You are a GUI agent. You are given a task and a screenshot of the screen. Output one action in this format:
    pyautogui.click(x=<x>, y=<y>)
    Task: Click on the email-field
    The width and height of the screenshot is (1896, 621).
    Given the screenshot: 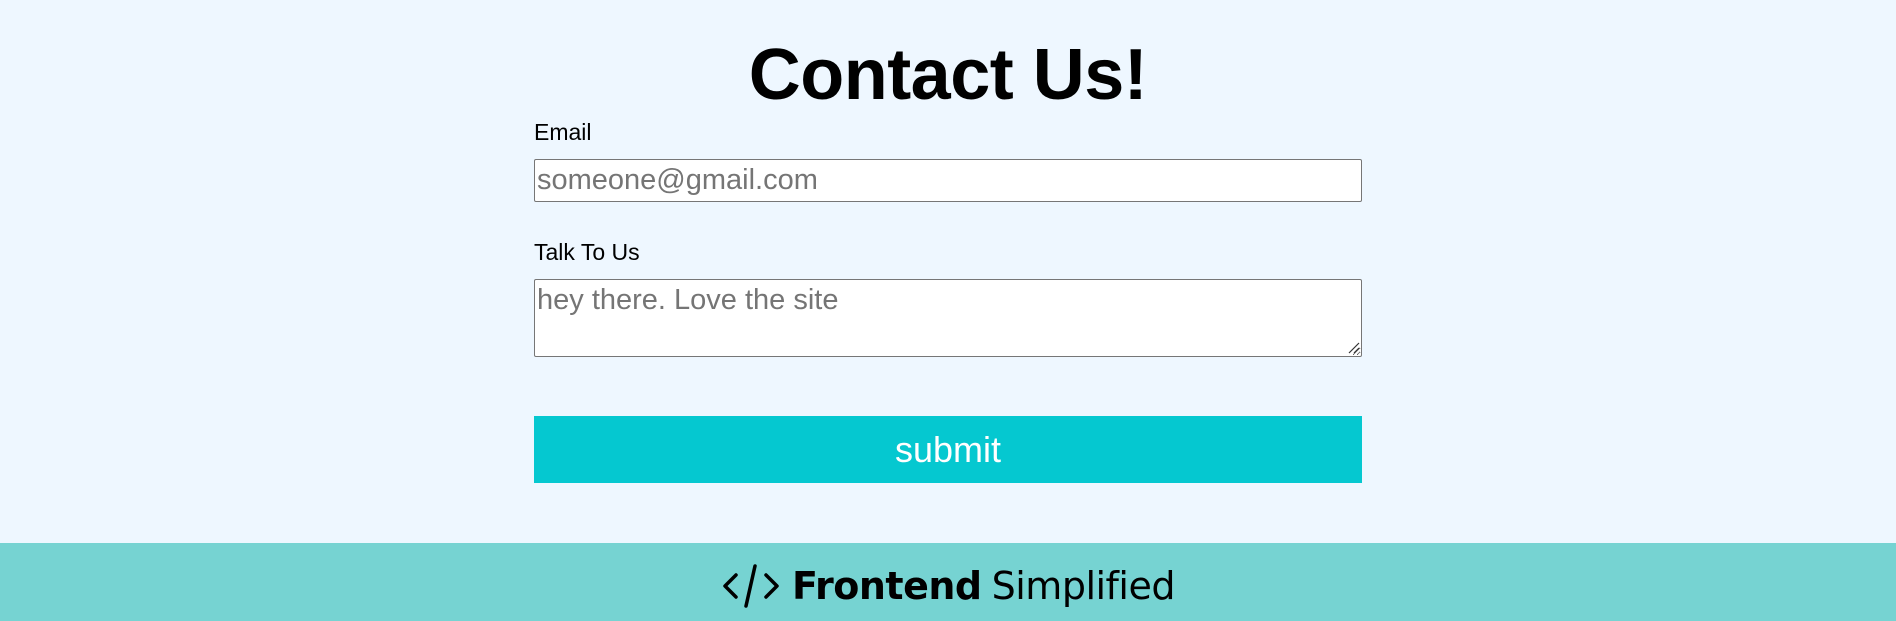 What is the action you would take?
    pyautogui.click(x=948, y=180)
    